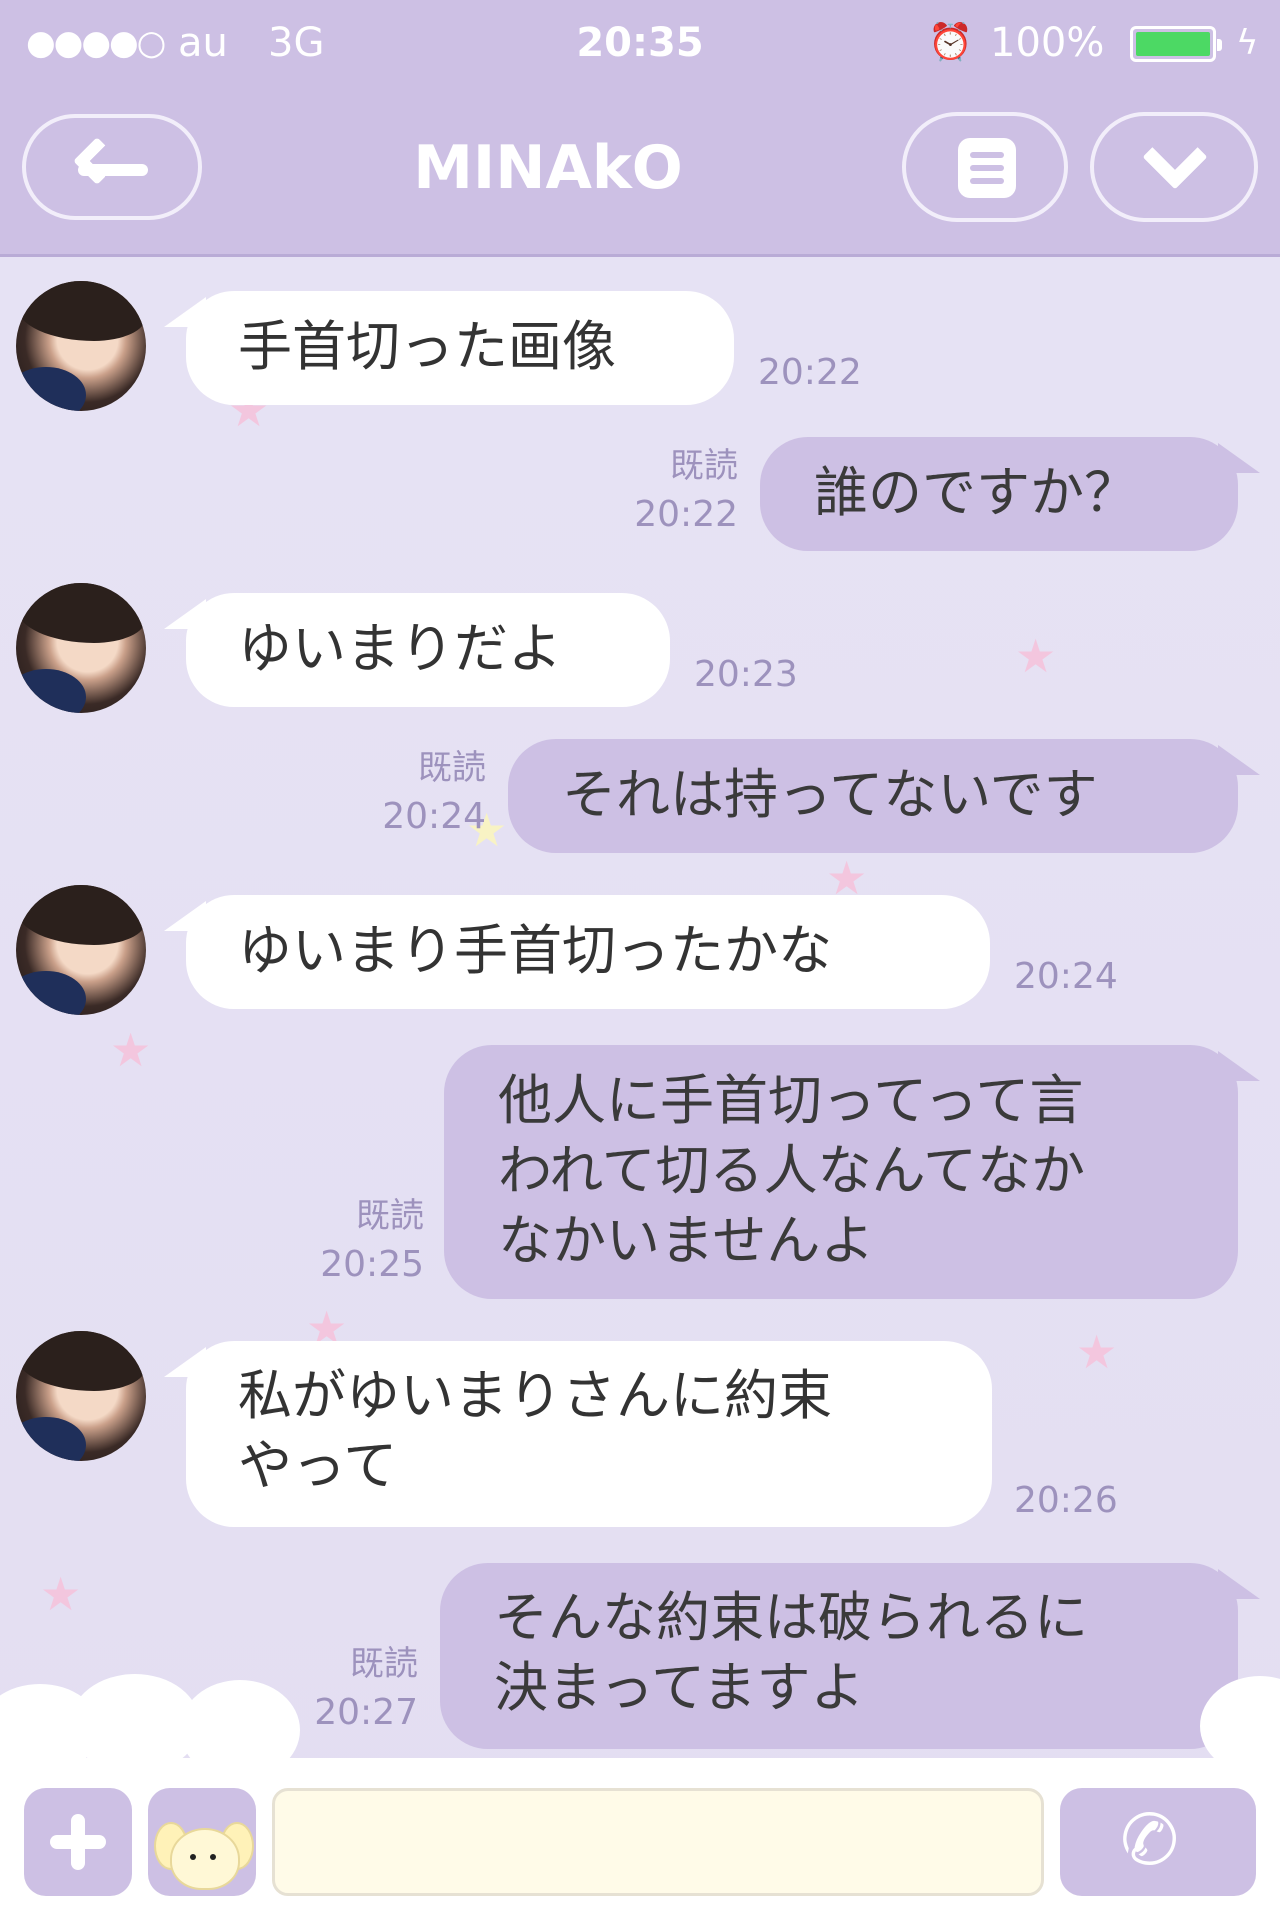  I want to click on status-bar: ●●●●○ au 3G 20:35 ⏰ 100% ϟ, so click(640, 44).